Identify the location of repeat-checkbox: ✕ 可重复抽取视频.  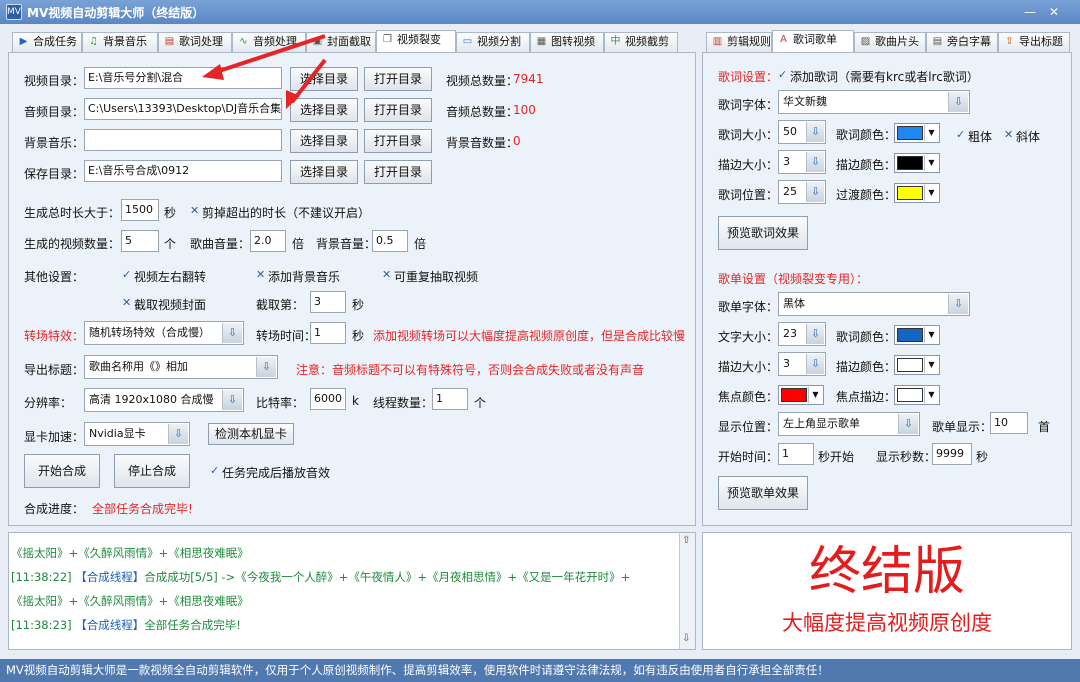
(430, 276).